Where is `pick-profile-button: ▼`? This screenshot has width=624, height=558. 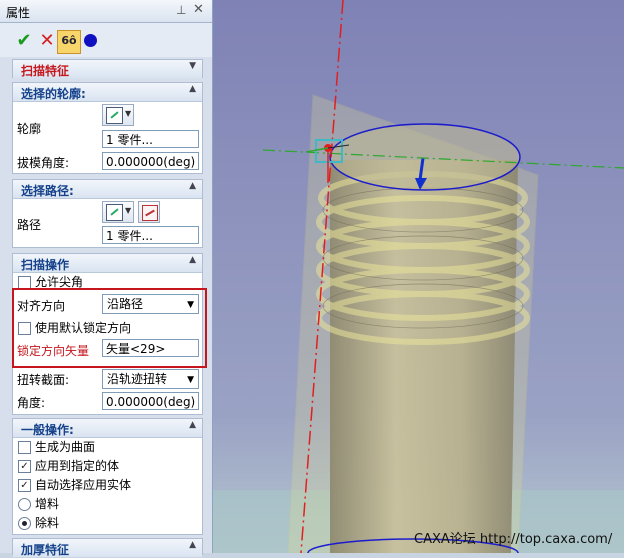
pick-profile-button: ▼ is located at coordinates (118, 115).